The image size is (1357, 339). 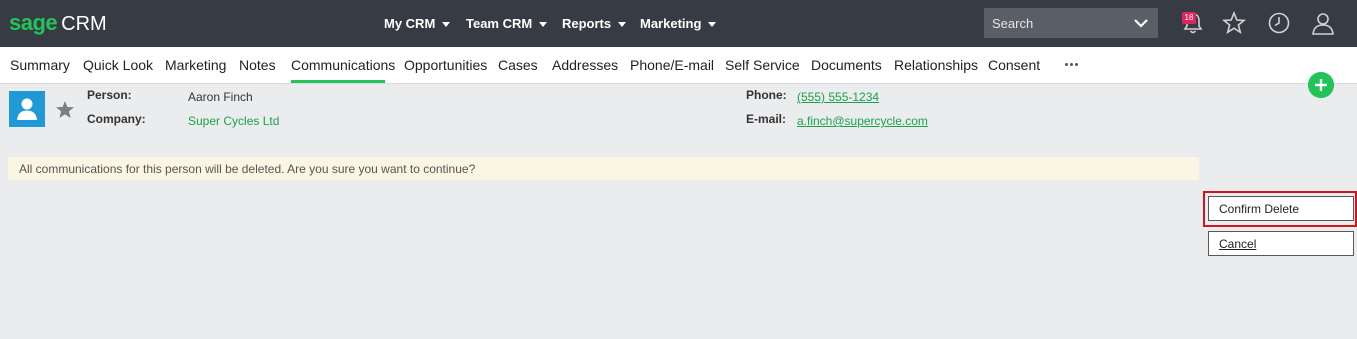 What do you see at coordinates (257, 65) in the screenshot?
I see `tab-notes: Notes` at bounding box center [257, 65].